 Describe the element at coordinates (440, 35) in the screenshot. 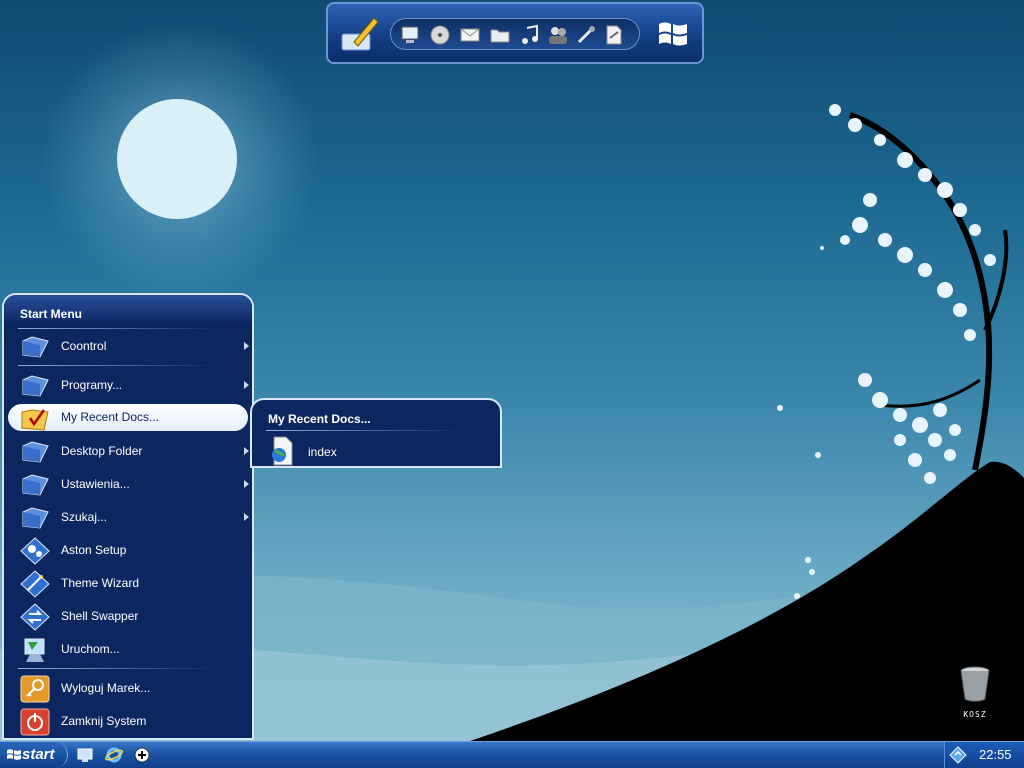

I see `cd-icon` at that location.